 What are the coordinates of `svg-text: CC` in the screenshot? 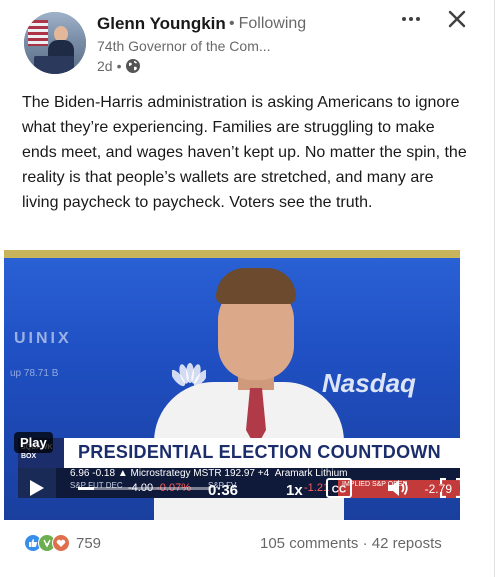 It's located at (339, 490).